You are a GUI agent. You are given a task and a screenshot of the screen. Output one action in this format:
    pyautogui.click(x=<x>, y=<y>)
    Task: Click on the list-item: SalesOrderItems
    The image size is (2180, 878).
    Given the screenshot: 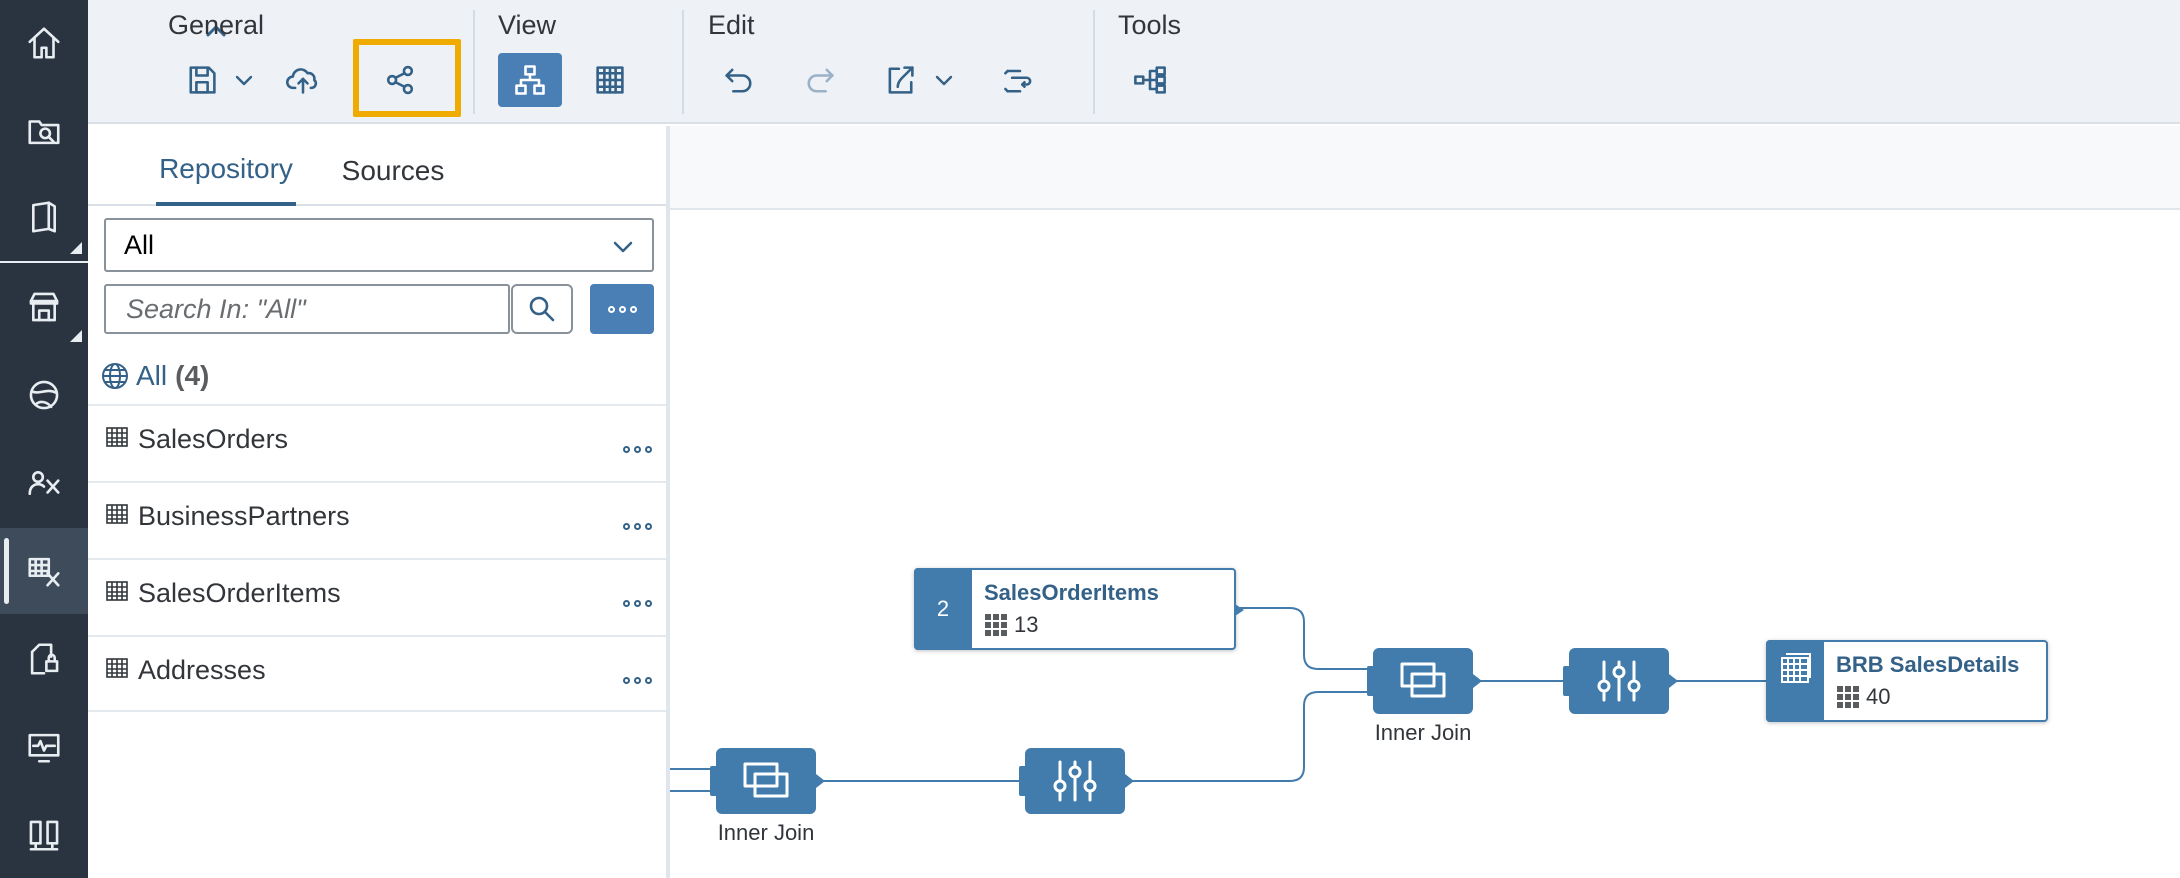 What is the action you would take?
    pyautogui.click(x=377, y=596)
    